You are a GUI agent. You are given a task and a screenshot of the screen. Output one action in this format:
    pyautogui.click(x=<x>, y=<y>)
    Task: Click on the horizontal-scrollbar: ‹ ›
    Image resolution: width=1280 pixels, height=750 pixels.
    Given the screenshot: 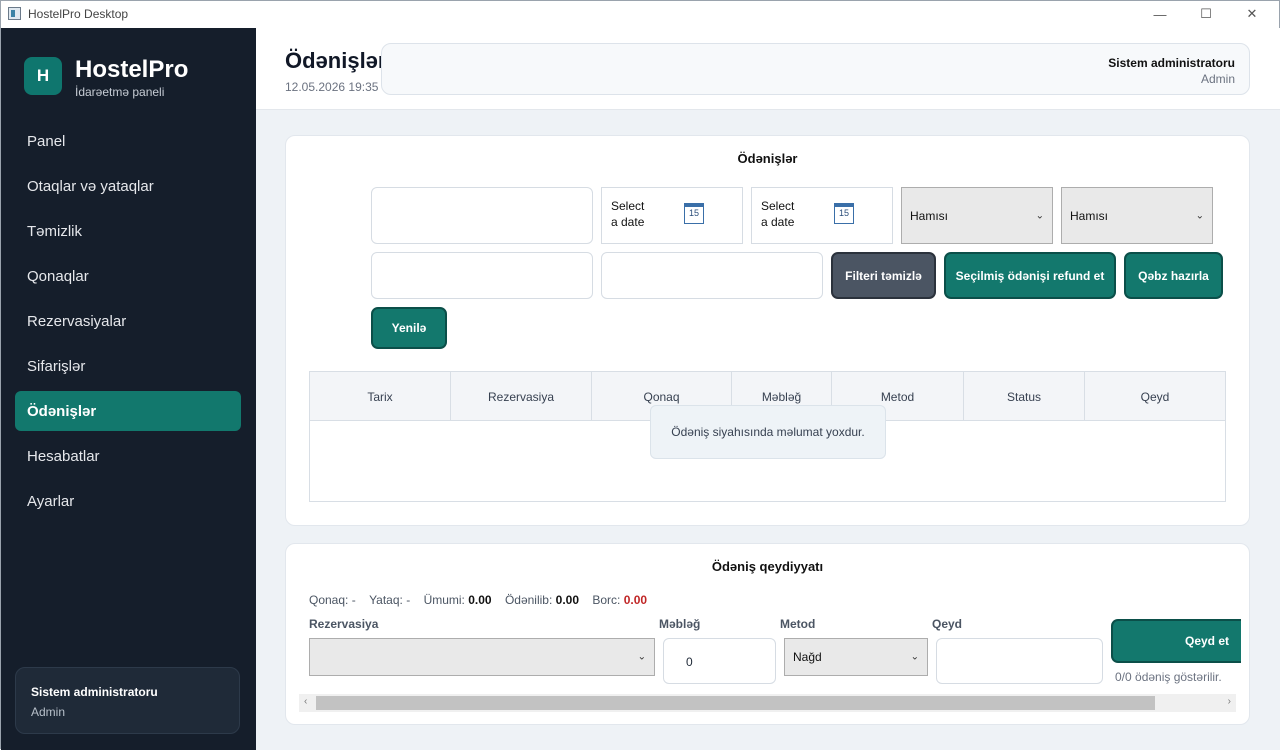 What is the action you would take?
    pyautogui.click(x=767, y=703)
    